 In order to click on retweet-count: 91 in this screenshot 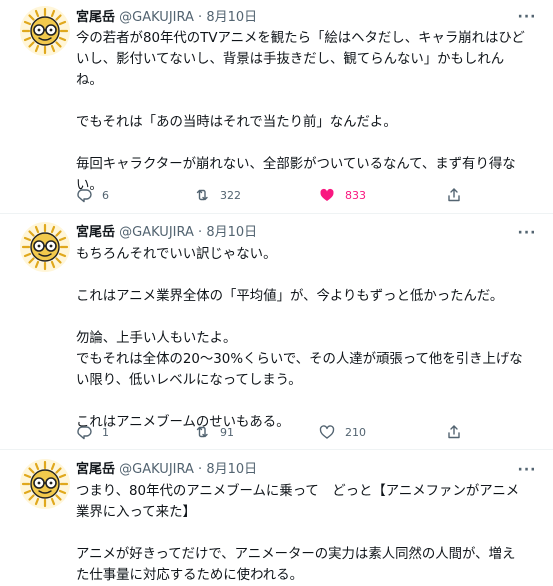, I will do `click(227, 432)`.